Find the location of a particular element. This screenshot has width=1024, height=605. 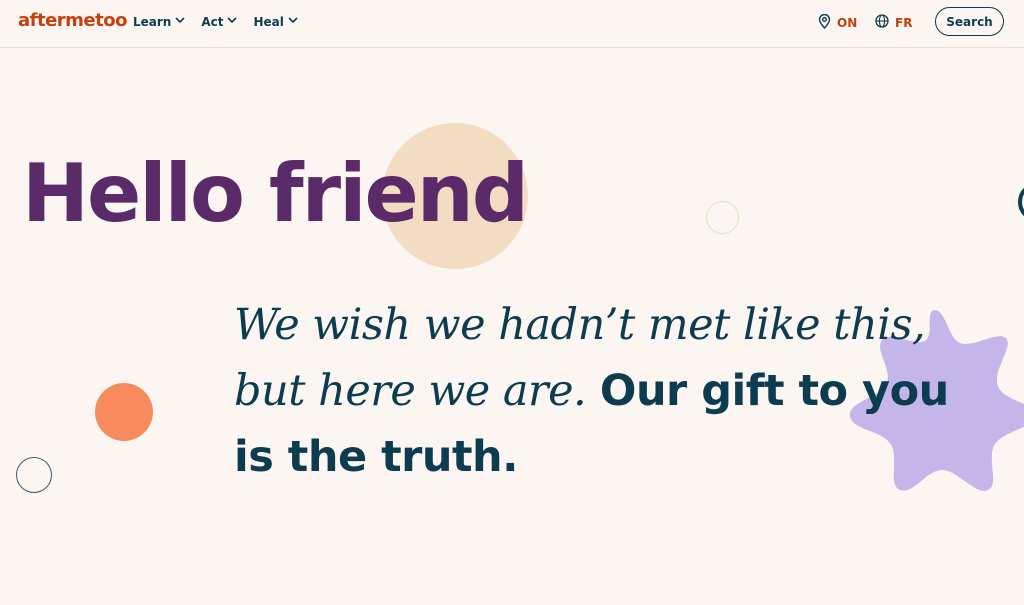

decorative-orange-circle is located at coordinates (124, 412).